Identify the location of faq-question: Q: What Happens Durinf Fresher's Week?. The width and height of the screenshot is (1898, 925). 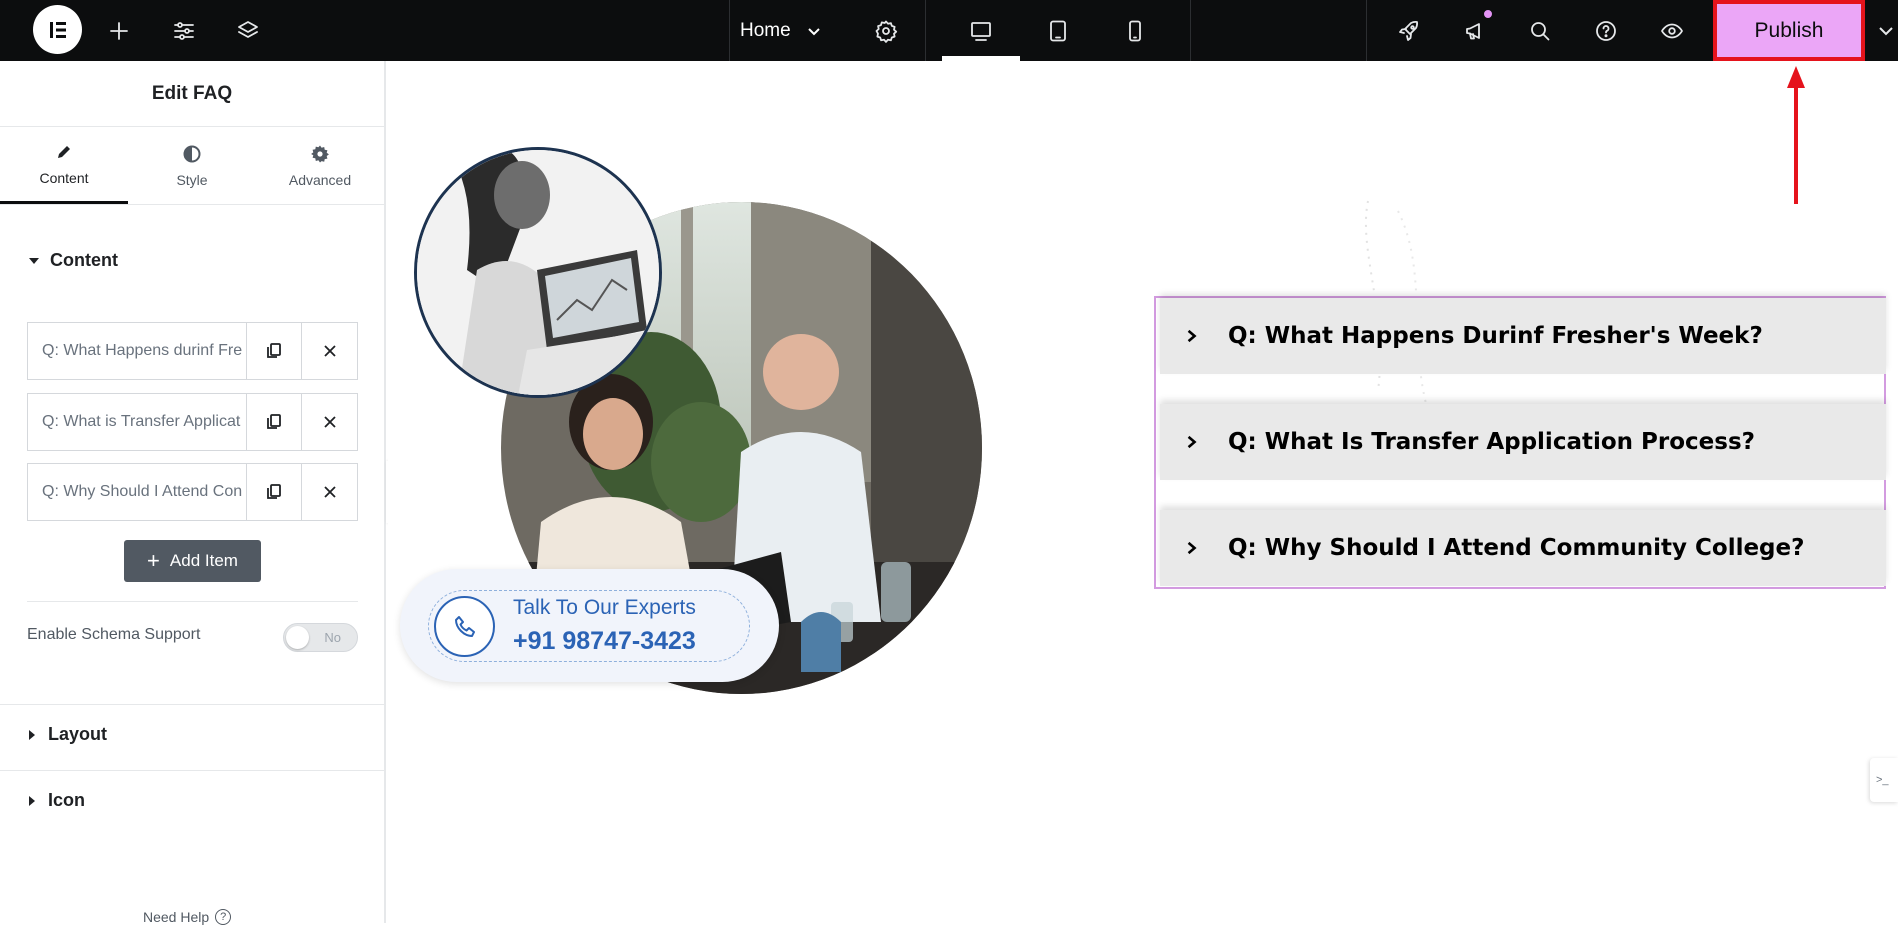
(1495, 336).